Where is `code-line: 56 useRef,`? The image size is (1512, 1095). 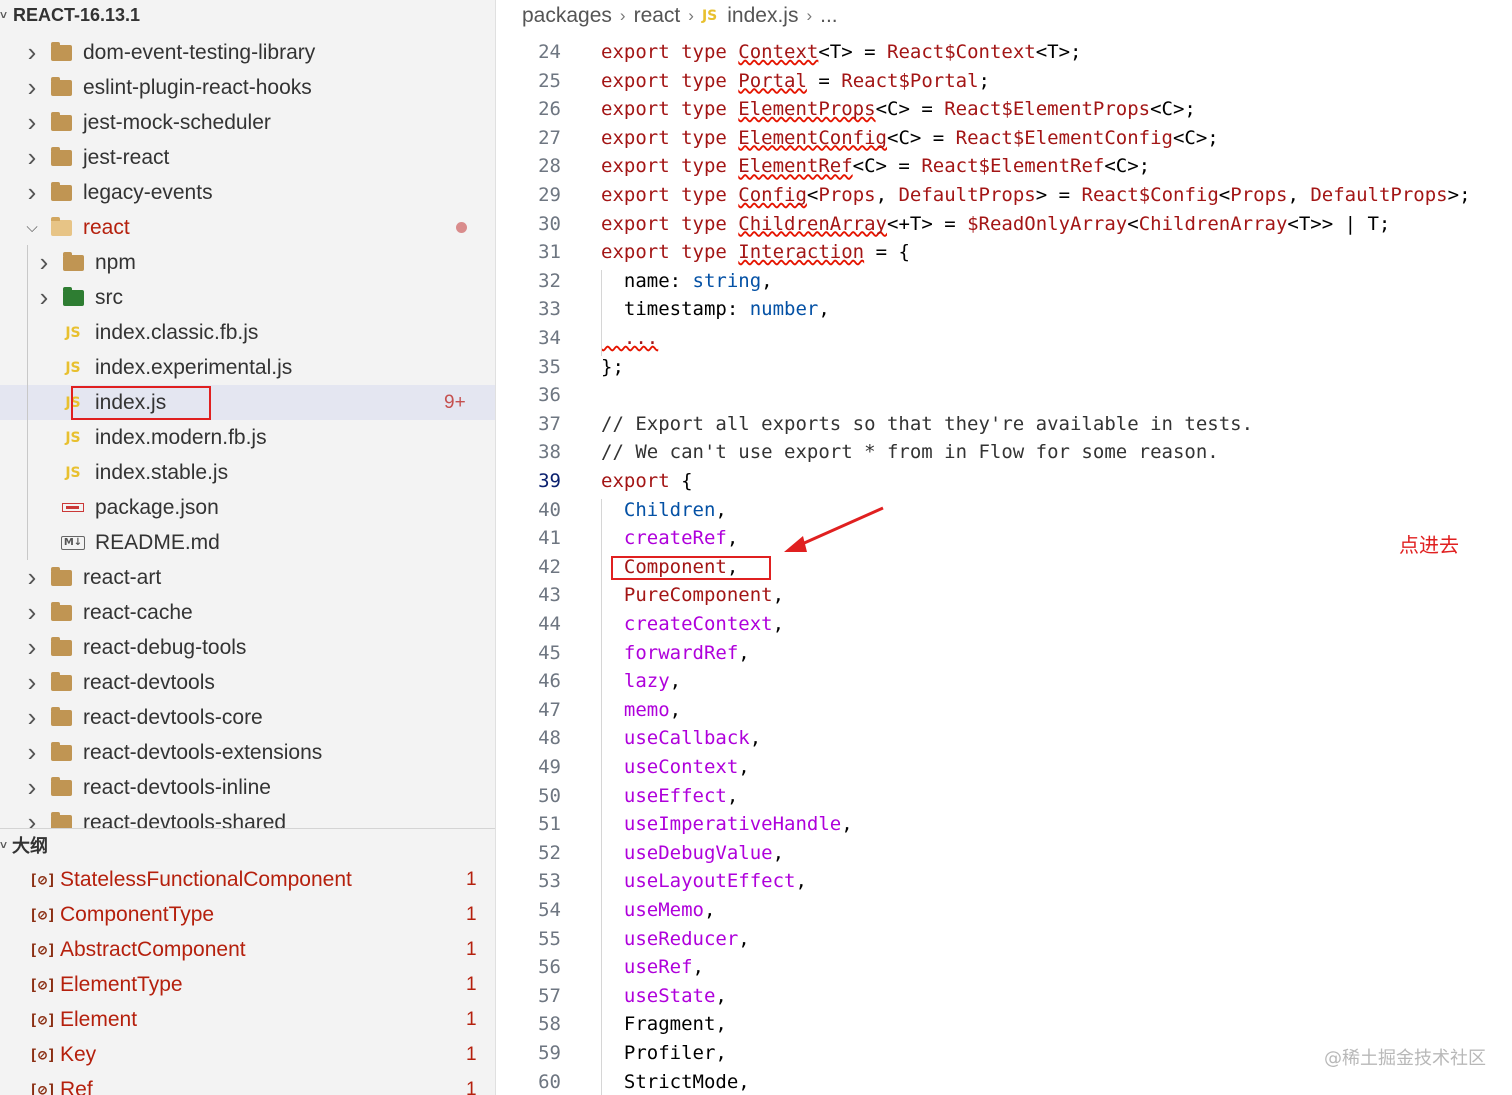 code-line: 56 useRef, is located at coordinates (1004, 970).